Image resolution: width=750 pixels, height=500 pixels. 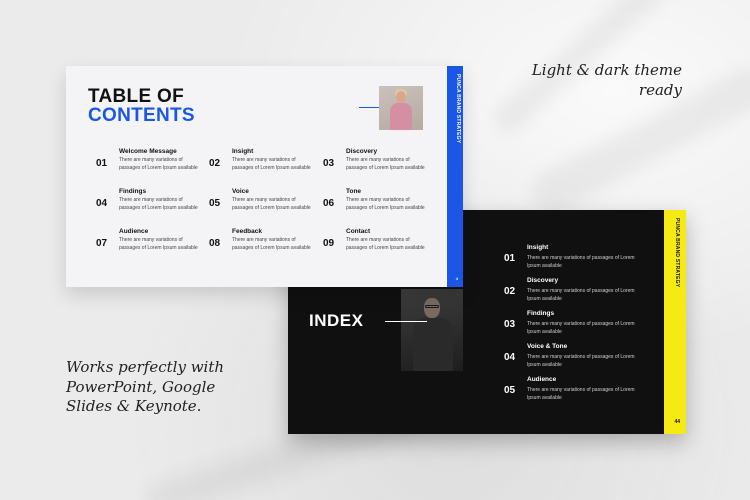 What do you see at coordinates (354, 191) in the screenshot?
I see `toc-item-title: Tone` at bounding box center [354, 191].